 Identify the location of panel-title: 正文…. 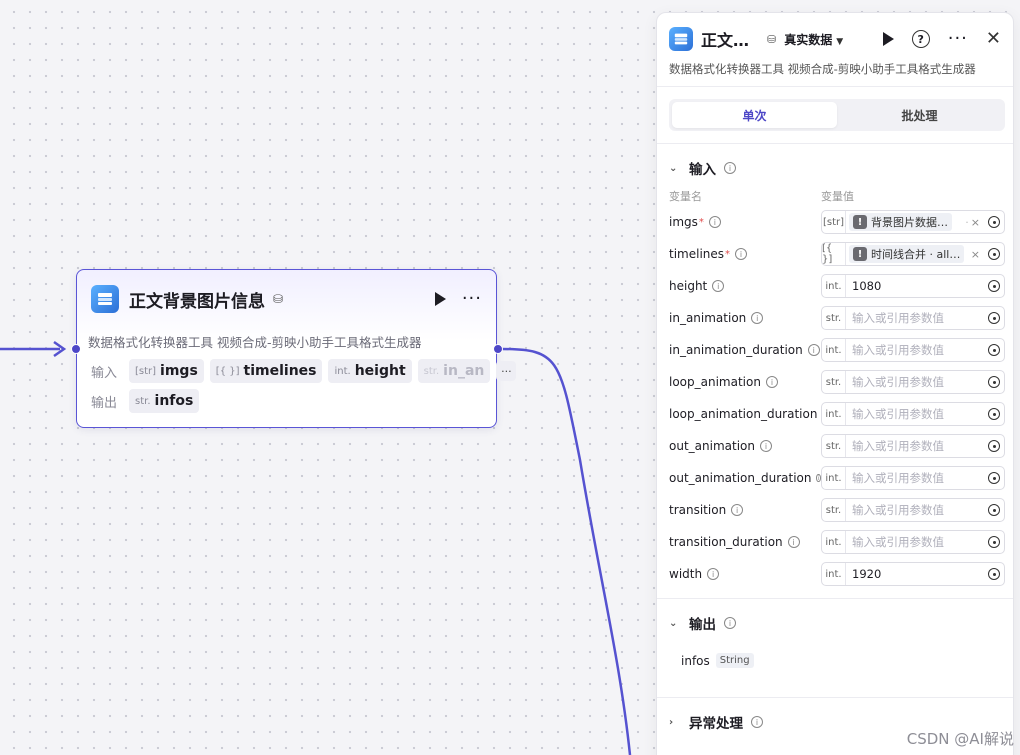
(725, 40).